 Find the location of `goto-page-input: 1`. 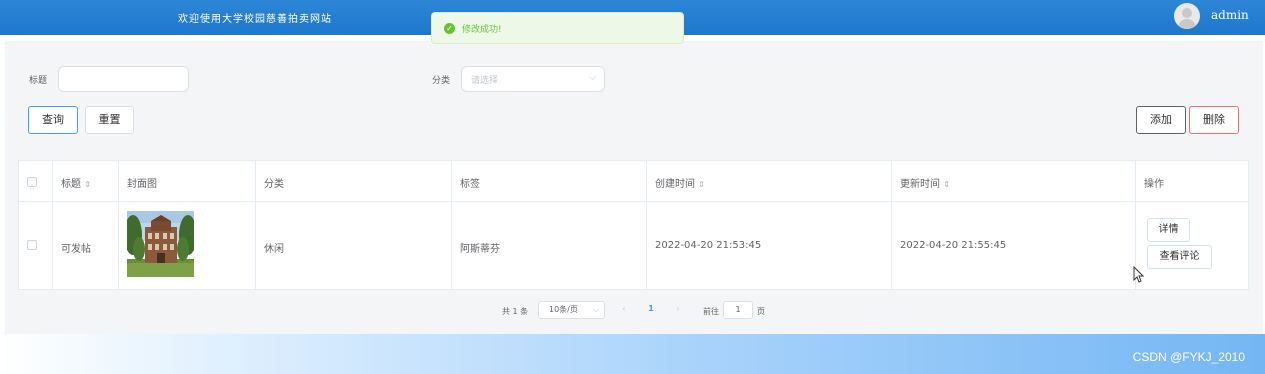

goto-page-input: 1 is located at coordinates (738, 310).